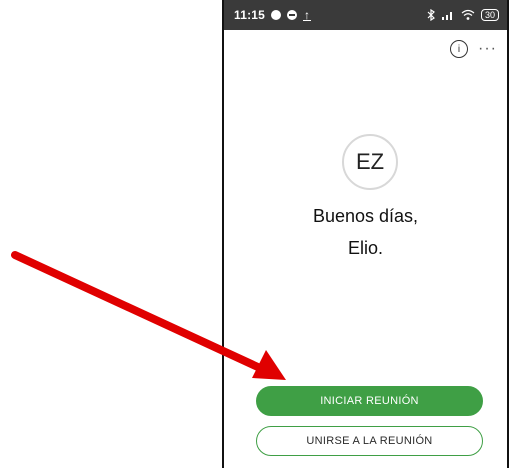 Image resolution: width=509 pixels, height=468 pixels. What do you see at coordinates (473, 49) in the screenshot?
I see `top-actions: i ···` at bounding box center [473, 49].